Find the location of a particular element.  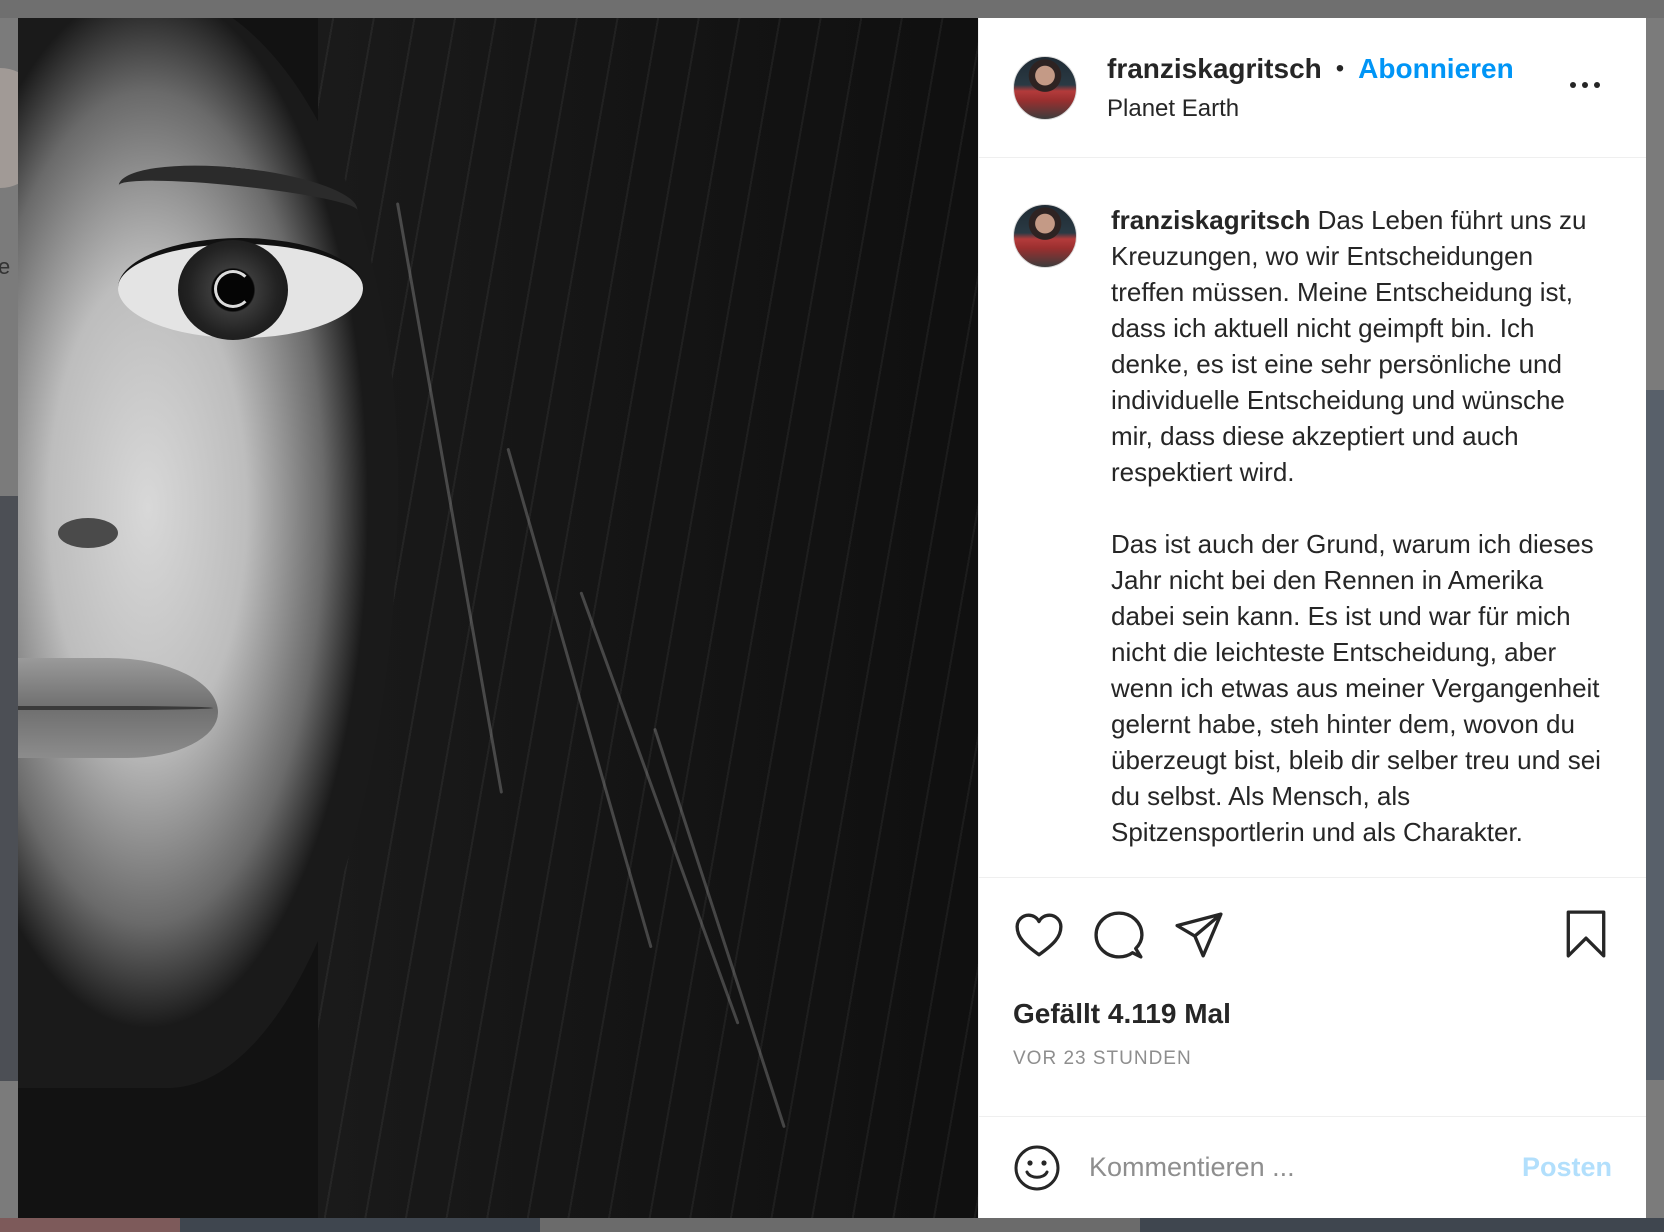

more-options-icon is located at coordinates (1585, 85).